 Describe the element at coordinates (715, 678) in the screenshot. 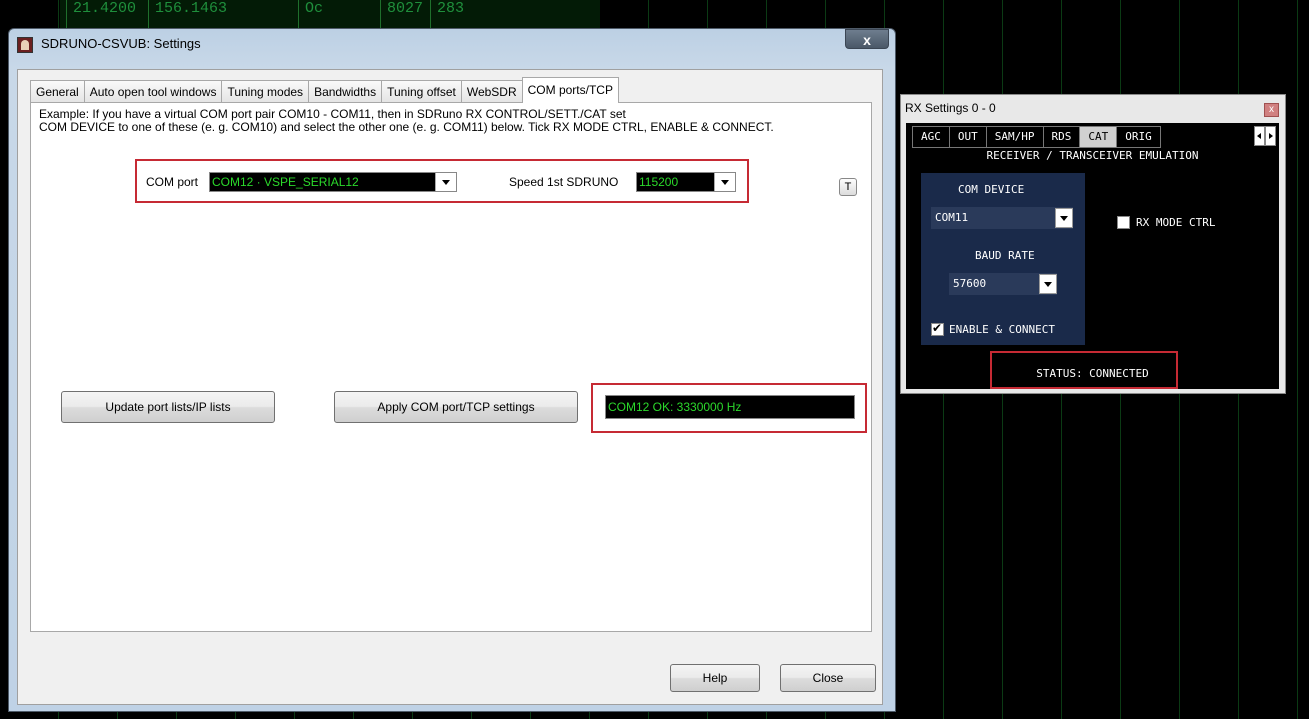

I see `help-button: Help` at that location.